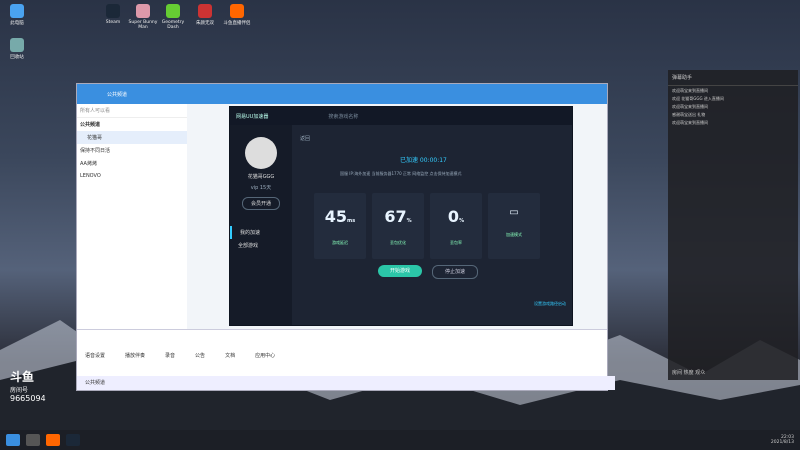  I want to click on computer-icon: 此电脑, so click(17, 15).